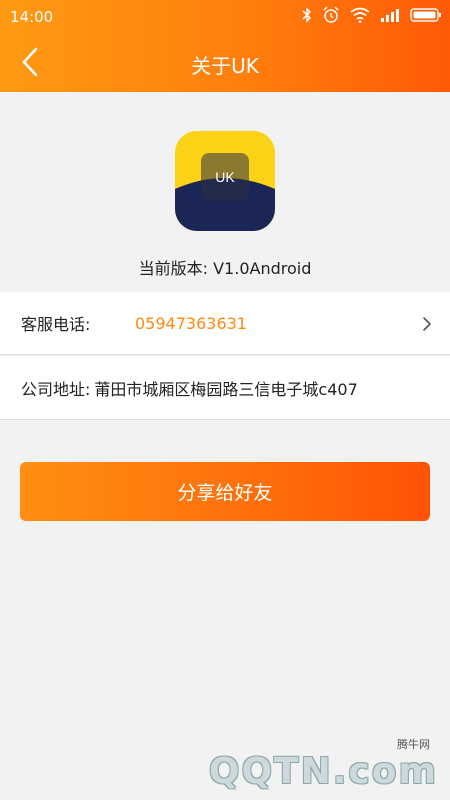 This screenshot has width=450, height=800. Describe the element at coordinates (225, 16) in the screenshot. I see `status-bar: 14:00` at that location.